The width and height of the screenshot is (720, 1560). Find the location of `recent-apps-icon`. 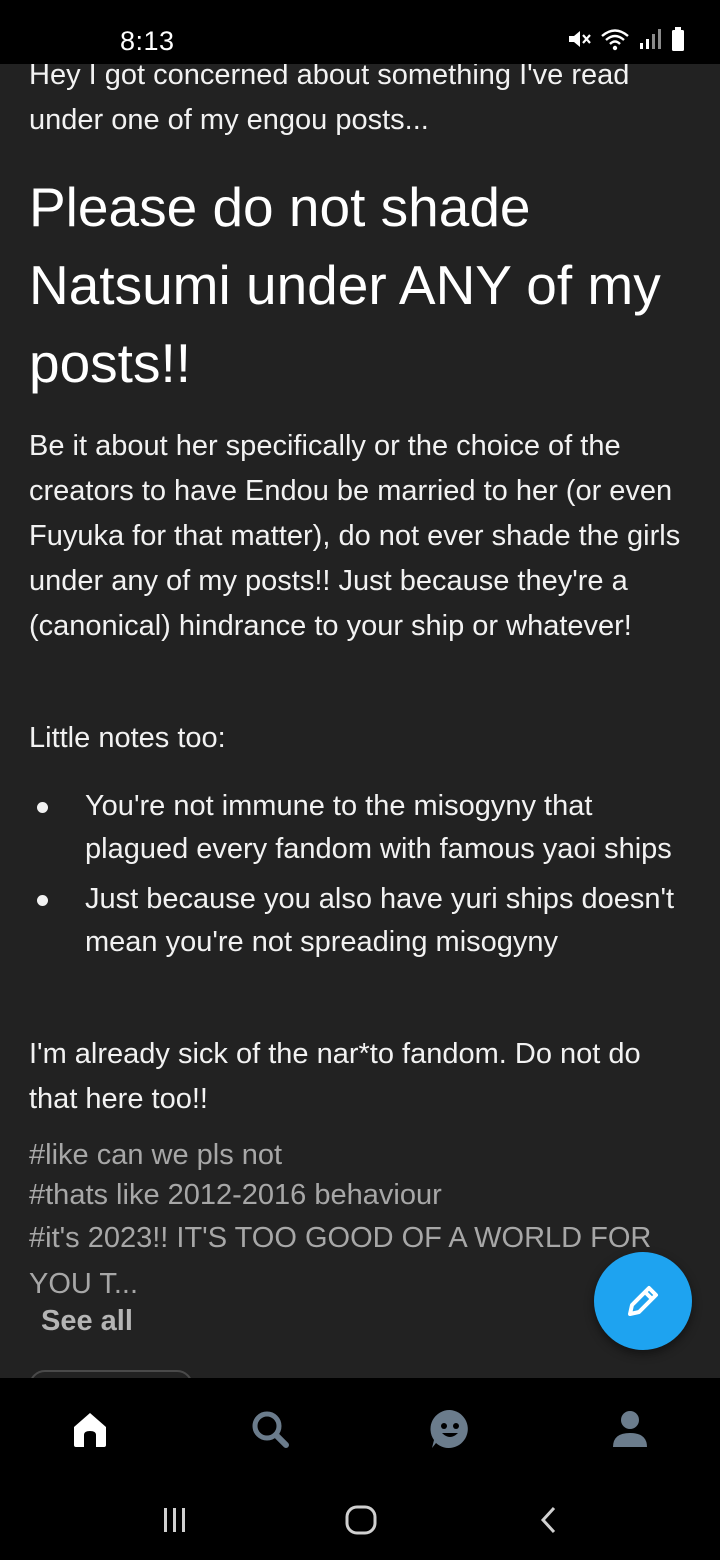

recent-apps-icon is located at coordinates (174, 1520).